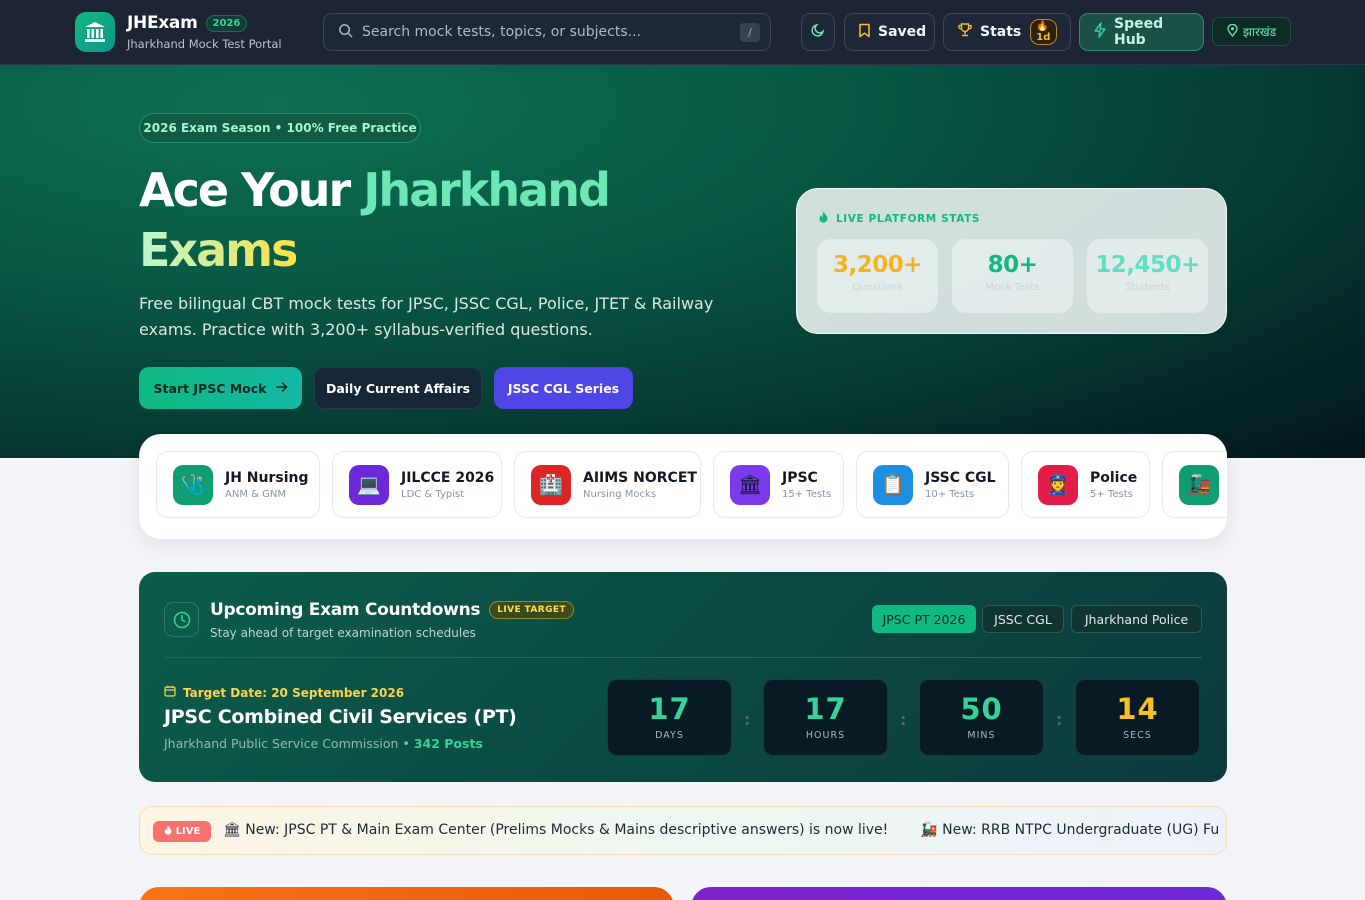  What do you see at coordinates (1147, 287) in the screenshot?
I see `stat-label: Students` at bounding box center [1147, 287].